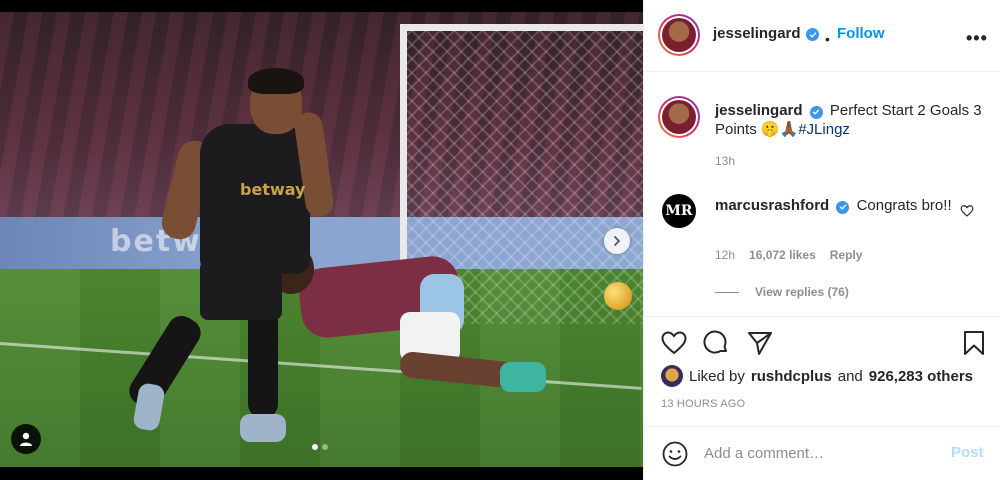 The height and width of the screenshot is (480, 1000). I want to click on view-replies-label: View replies (76), so click(802, 292).